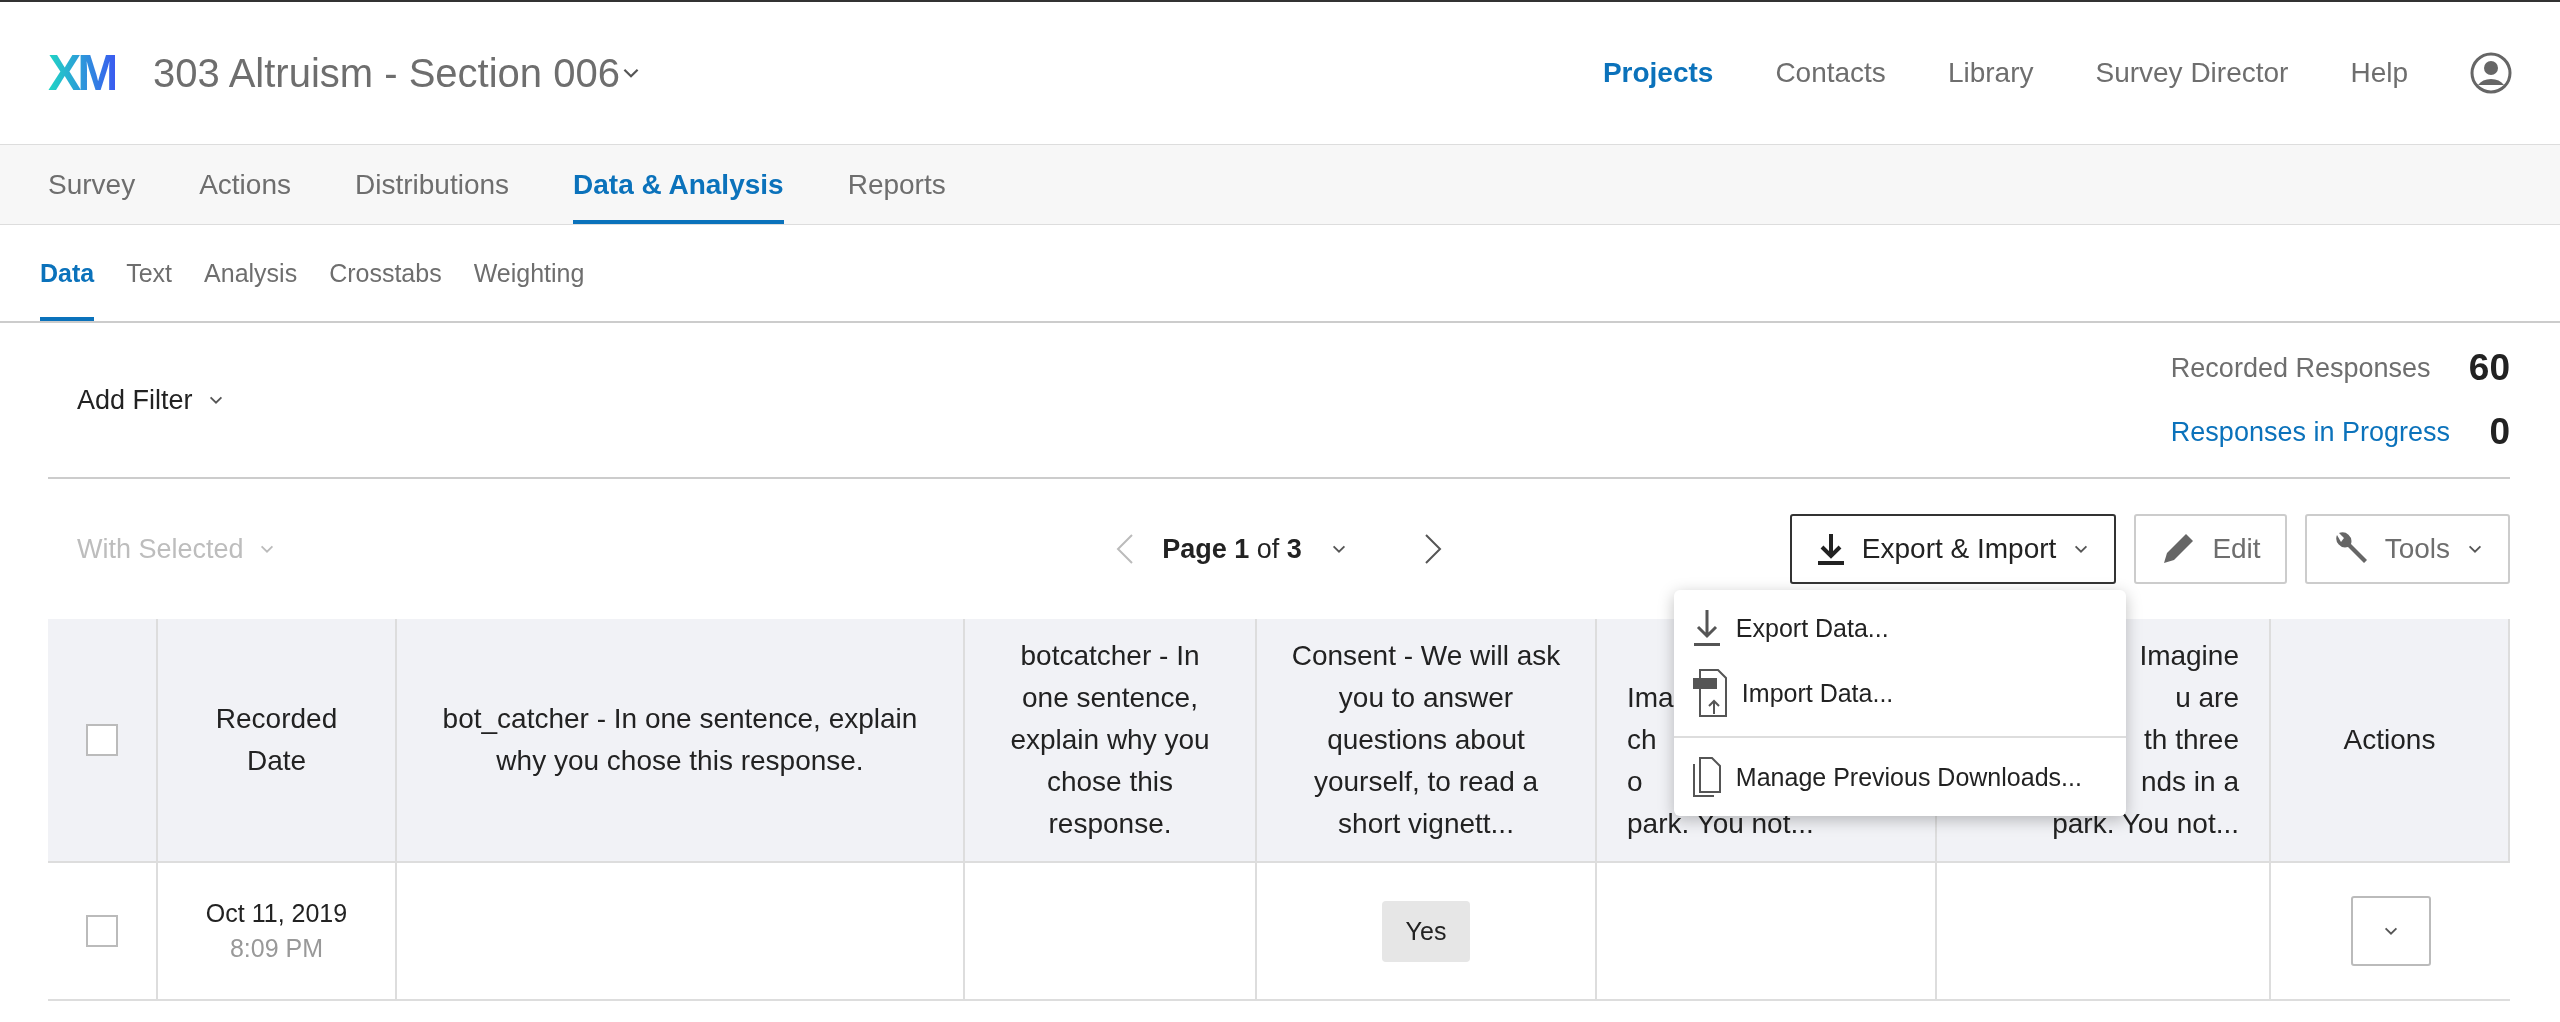 The width and height of the screenshot is (2560, 1022). I want to click on subtab: Analysis, so click(251, 273).